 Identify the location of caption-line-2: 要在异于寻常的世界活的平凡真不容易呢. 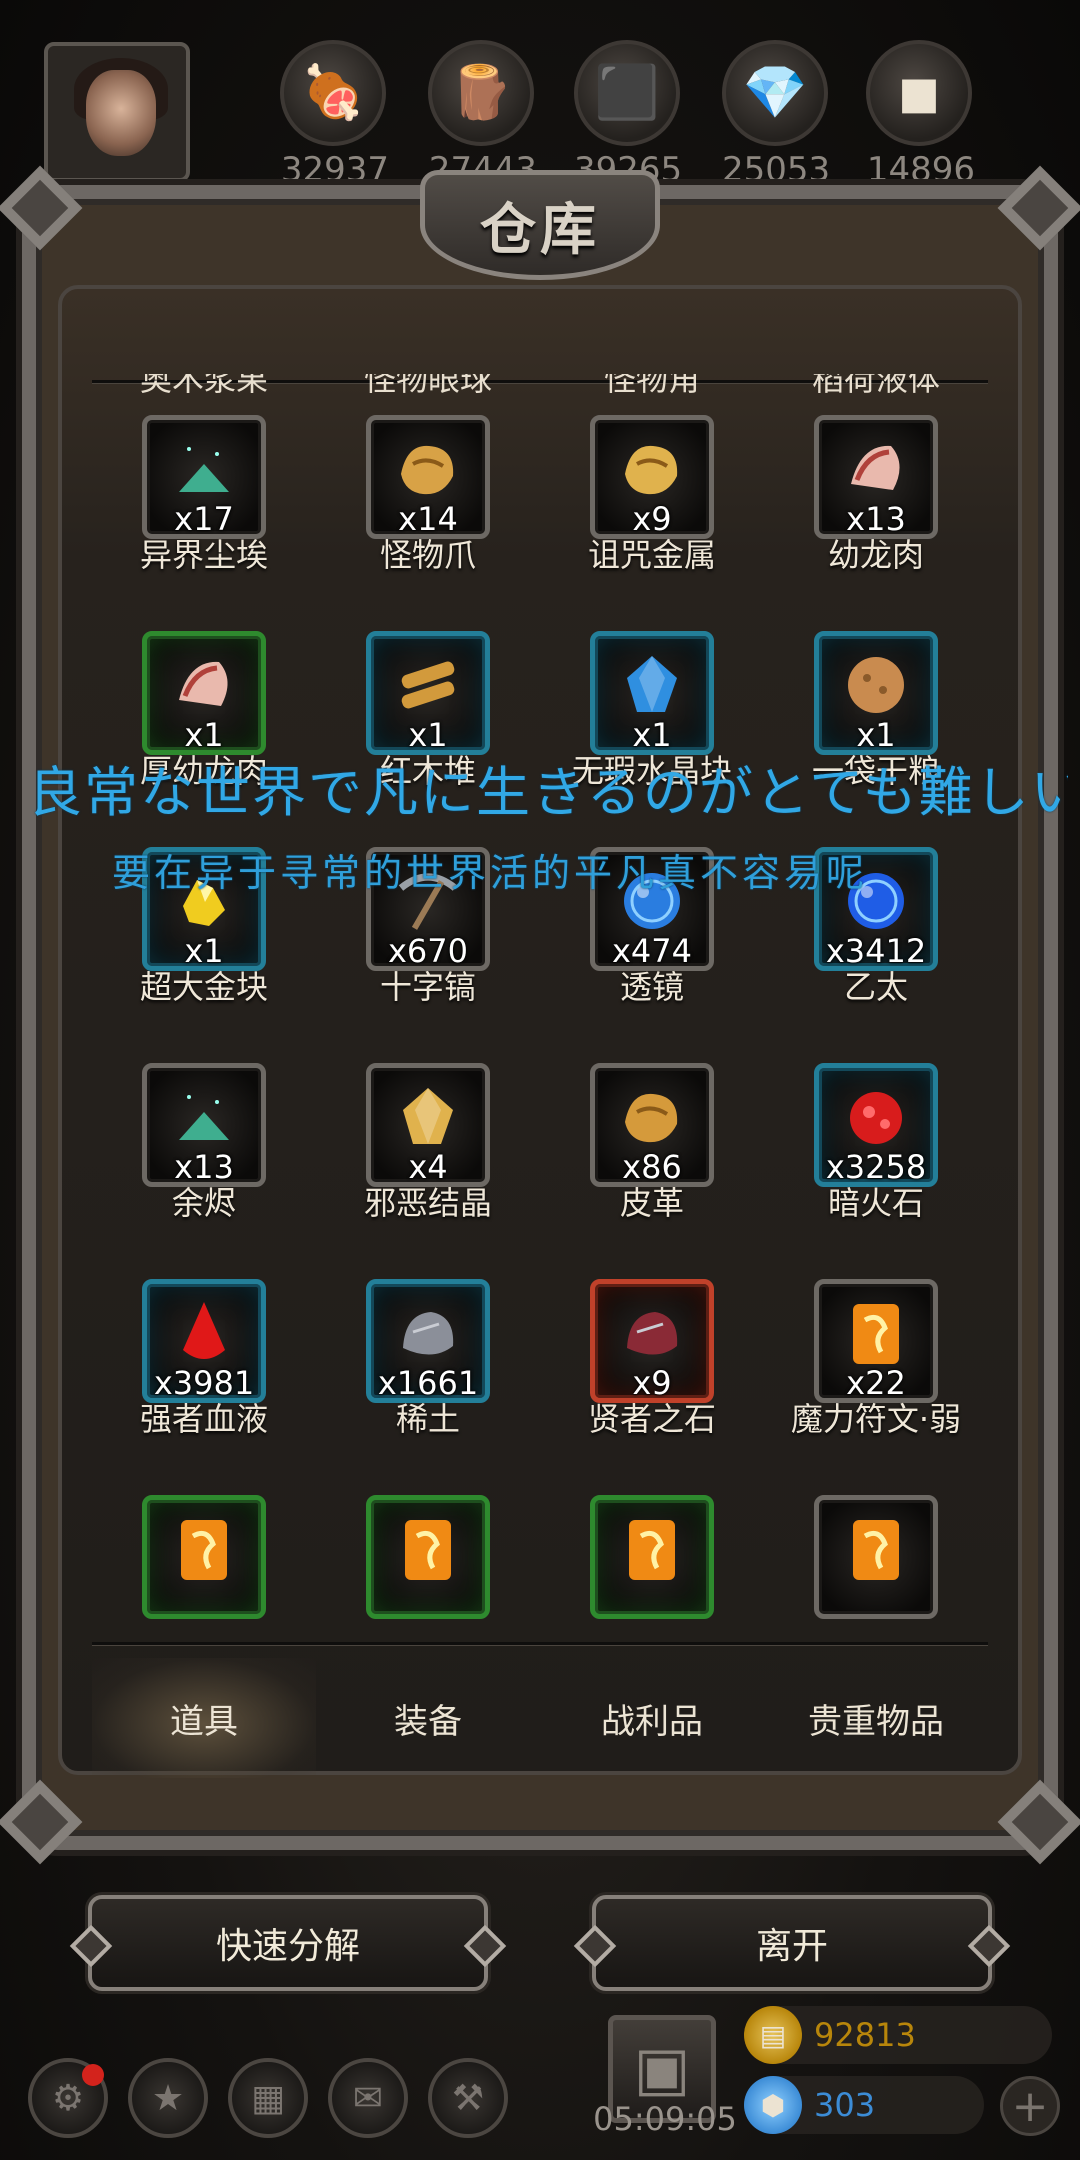
(490, 873).